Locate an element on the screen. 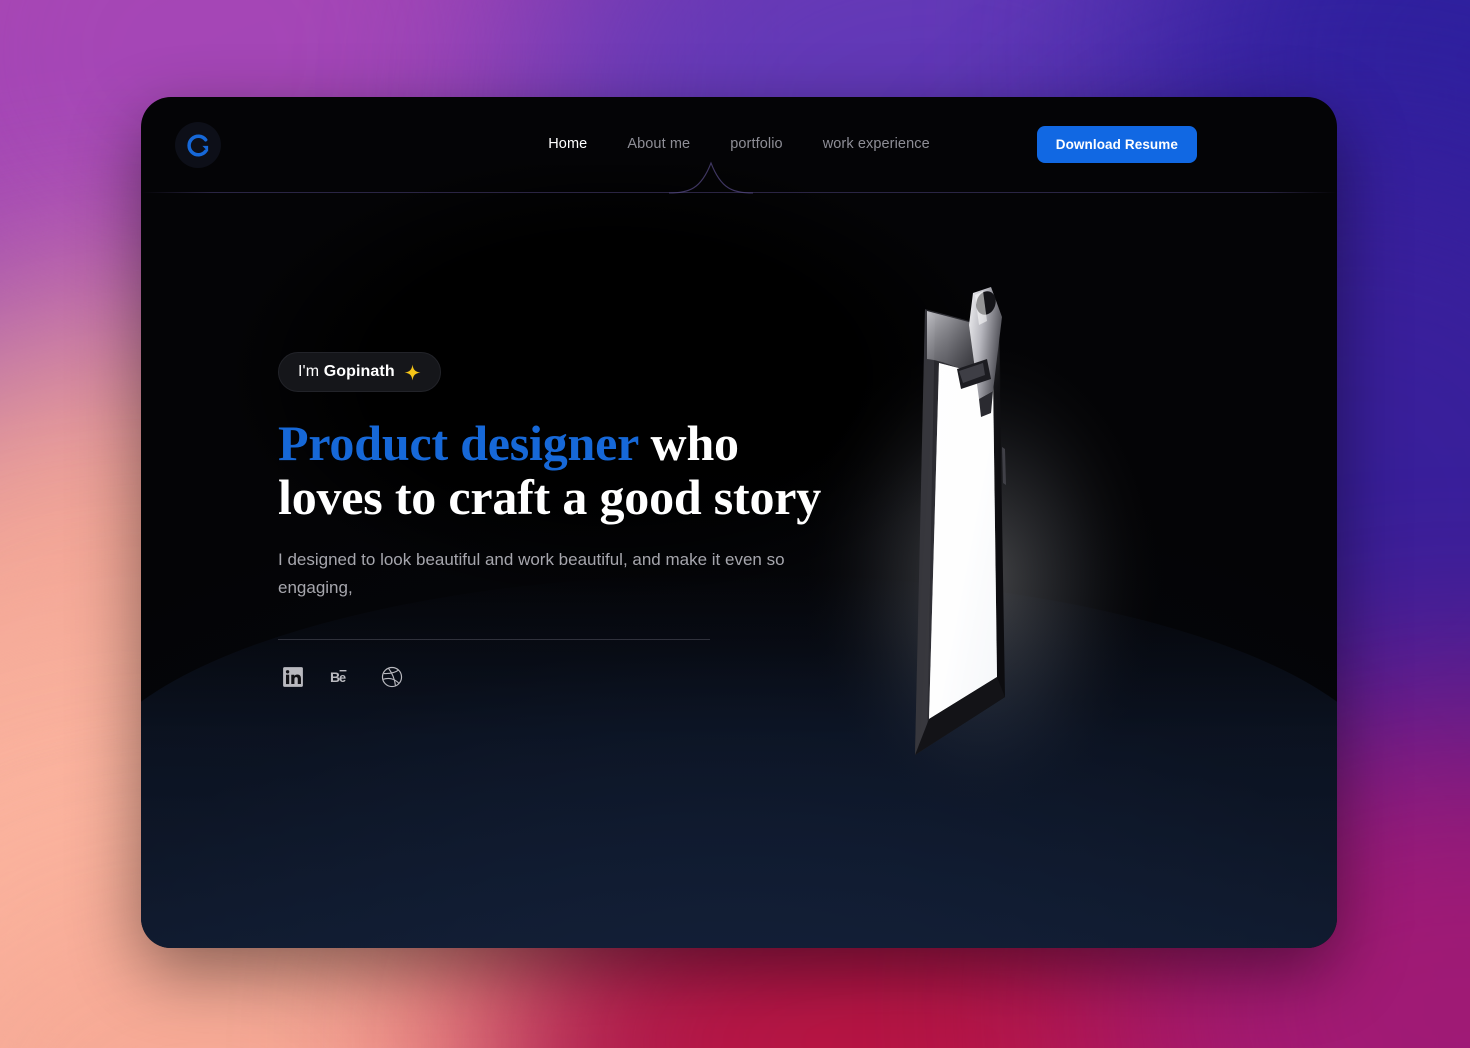  linkedin-icon is located at coordinates (293, 679).